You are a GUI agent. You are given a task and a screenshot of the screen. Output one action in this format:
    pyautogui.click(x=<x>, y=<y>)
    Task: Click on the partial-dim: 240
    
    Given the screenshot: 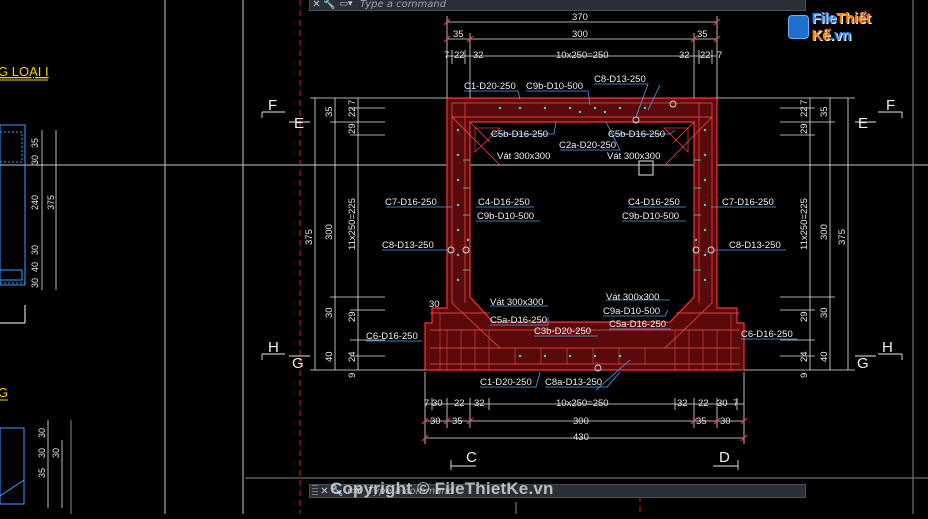 What is the action you would take?
    pyautogui.click(x=35, y=202)
    